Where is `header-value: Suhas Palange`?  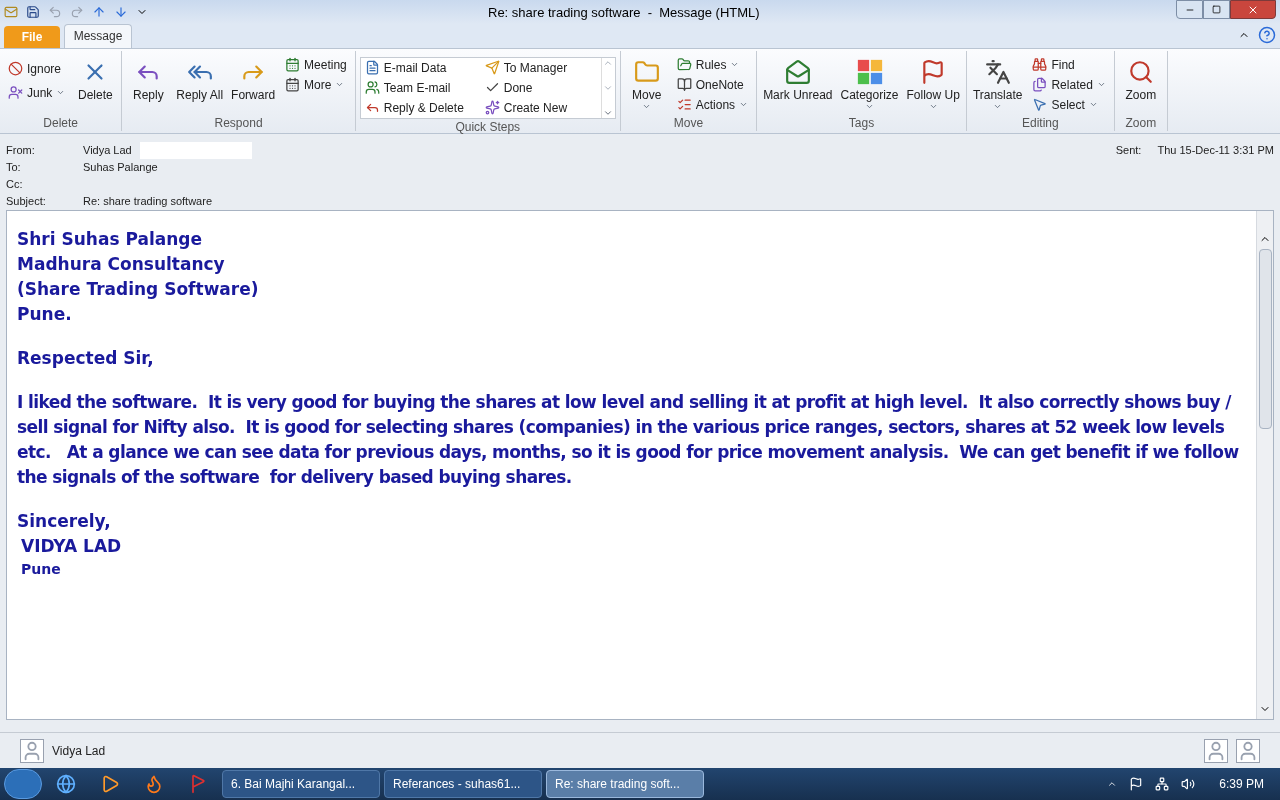 header-value: Suhas Palange is located at coordinates (120, 167).